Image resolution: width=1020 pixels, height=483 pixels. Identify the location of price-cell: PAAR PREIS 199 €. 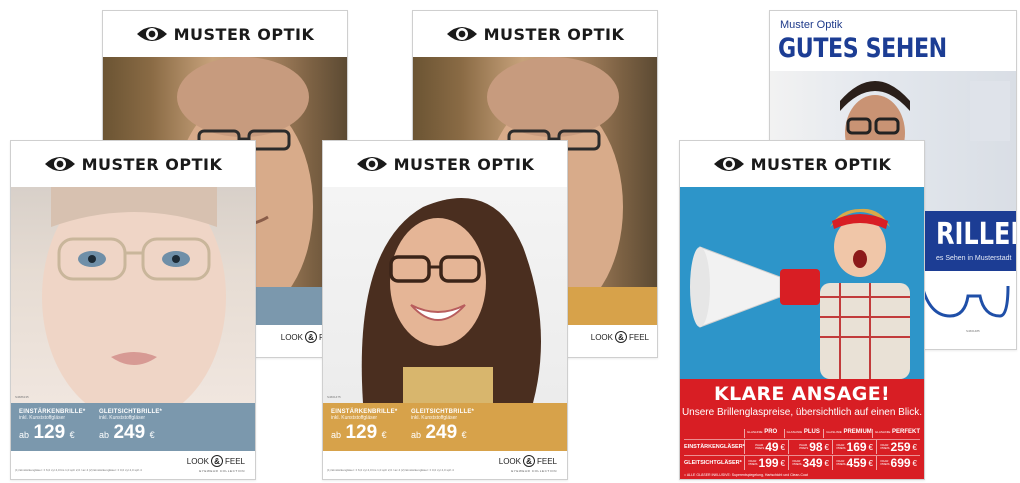
(766, 463).